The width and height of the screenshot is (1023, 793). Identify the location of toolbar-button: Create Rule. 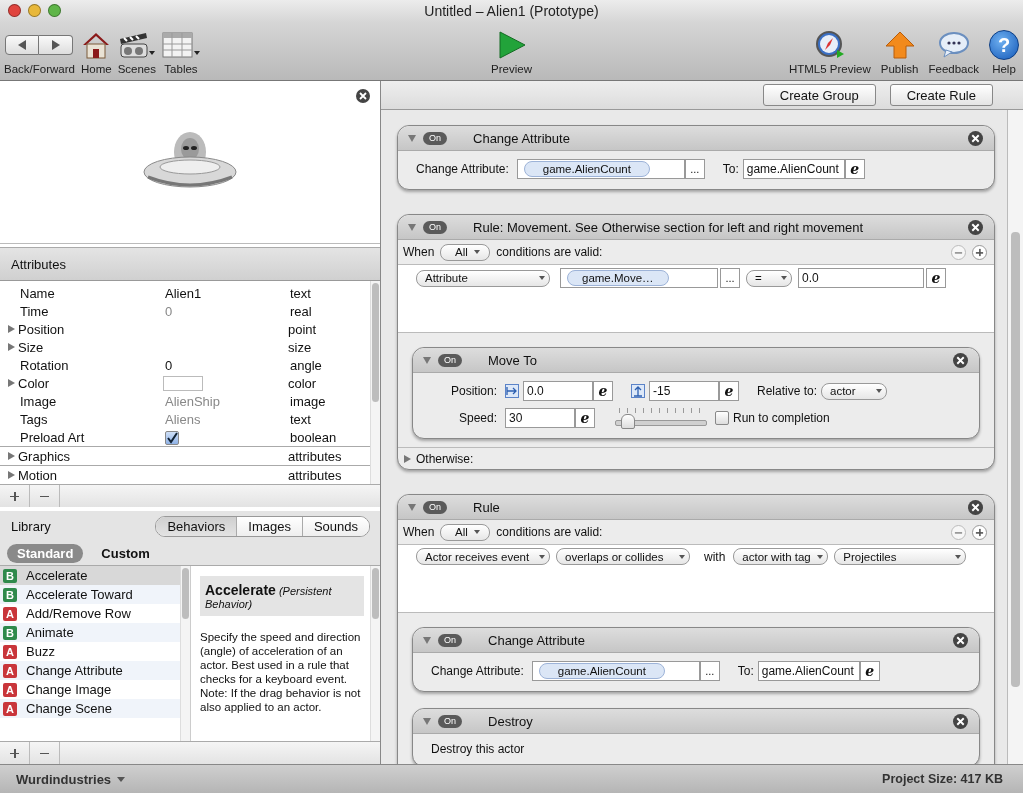
(941, 95).